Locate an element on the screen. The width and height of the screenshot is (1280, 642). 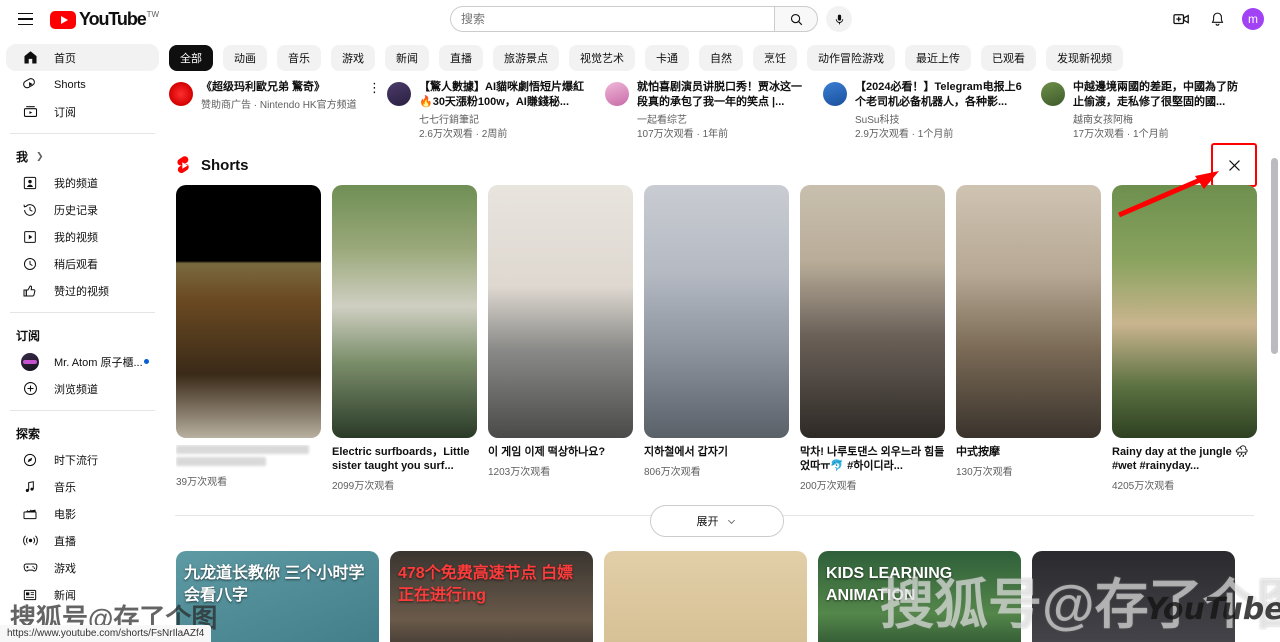
video-channel: 赞助商广告 · Nintendo HK官方频道 is located at coordinates (279, 106).